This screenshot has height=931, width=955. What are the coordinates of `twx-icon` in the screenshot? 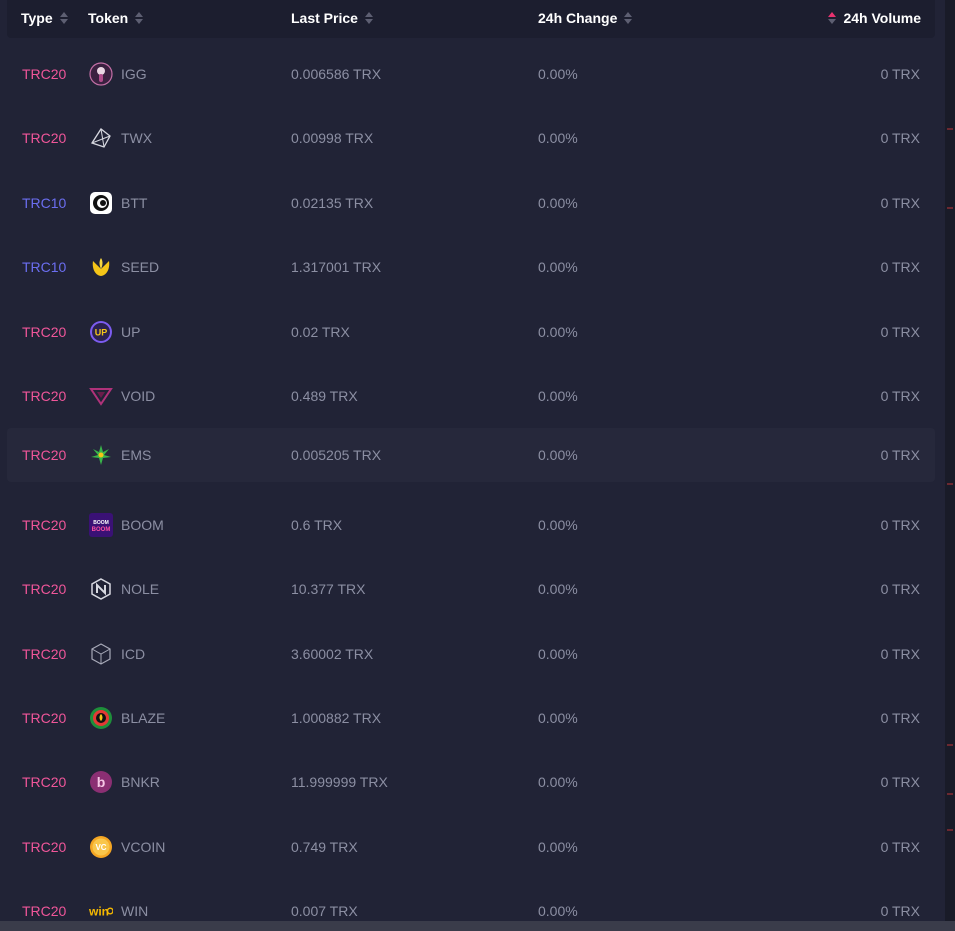 It's located at (101, 138).